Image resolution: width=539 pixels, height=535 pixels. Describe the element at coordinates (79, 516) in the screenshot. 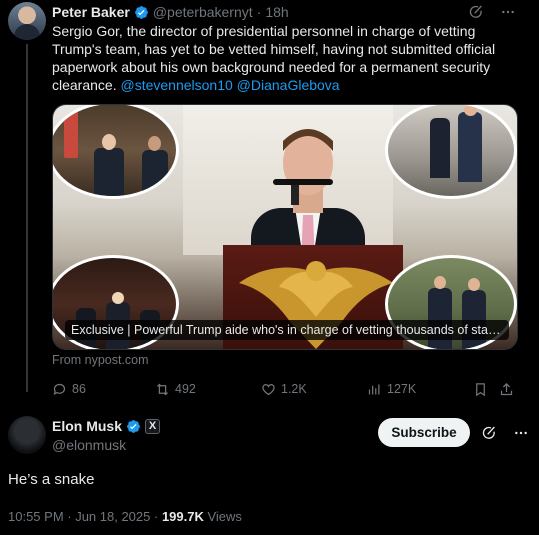

I see `reply-timestamp: 10:55 PM · Jun 18, 2025` at that location.